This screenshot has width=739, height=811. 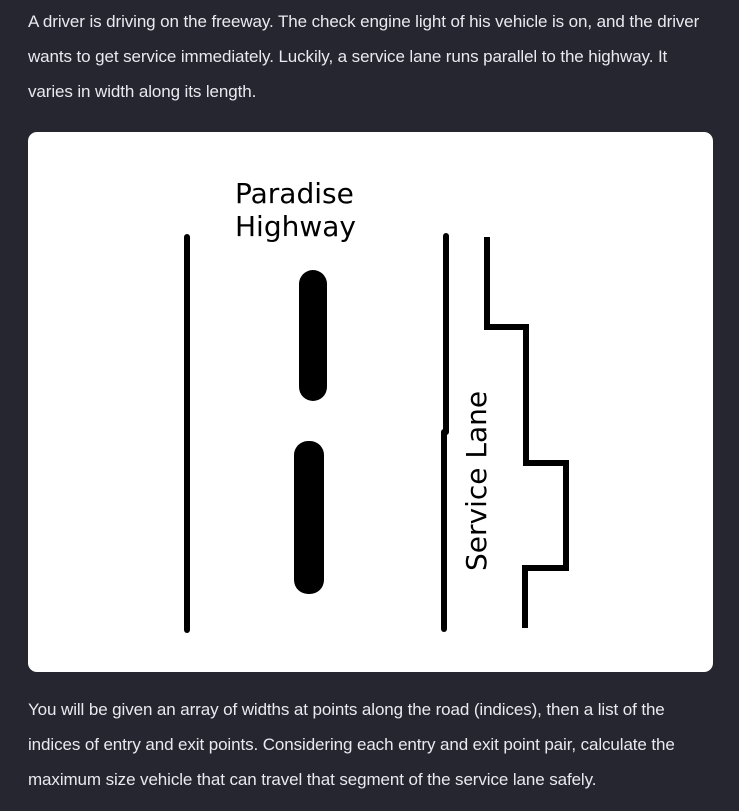 What do you see at coordinates (294, 193) in the screenshot?
I see `highway-label-line1: Paradise` at bounding box center [294, 193].